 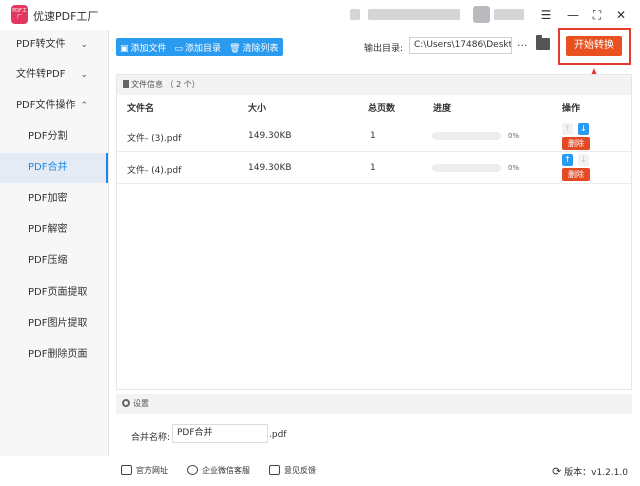 What do you see at coordinates (594, 46) in the screenshot?
I see `start-convert-button: 开始转换` at bounding box center [594, 46].